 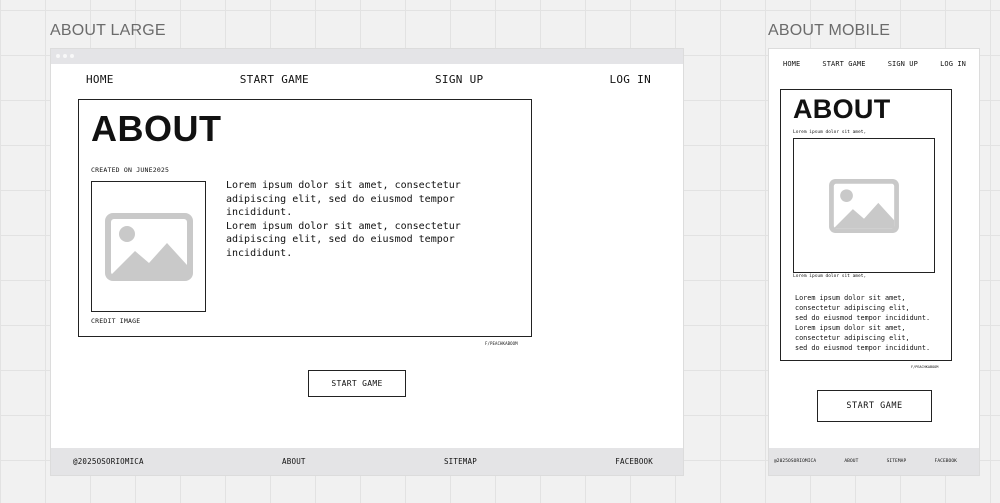 I want to click on browser-bar, so click(x=367, y=56).